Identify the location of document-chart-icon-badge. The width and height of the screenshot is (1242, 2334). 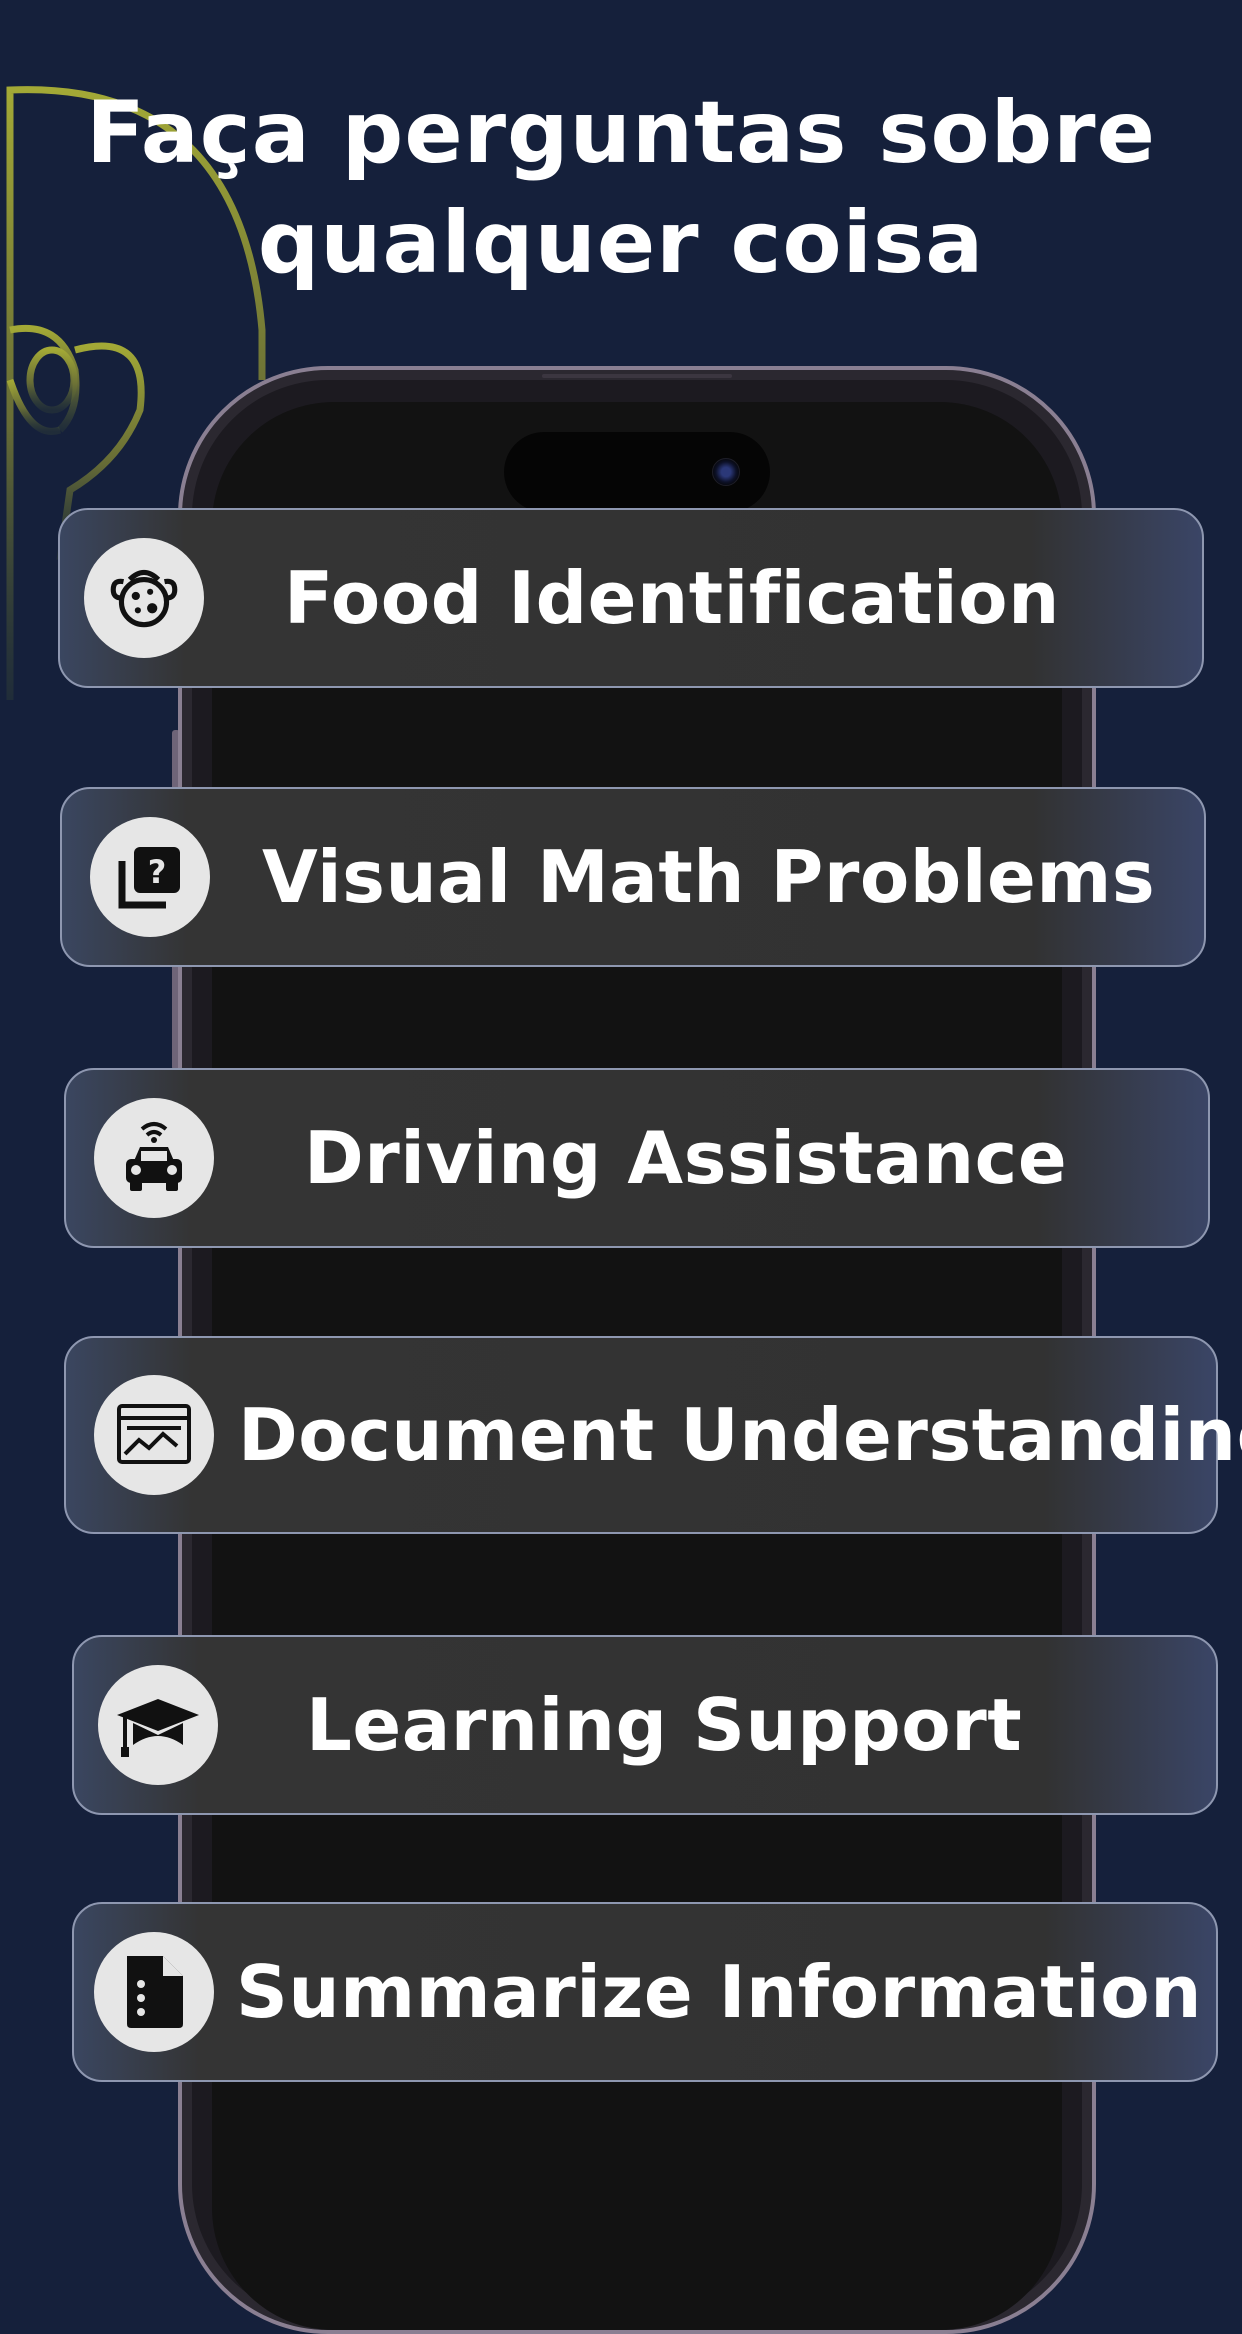
(154, 1435).